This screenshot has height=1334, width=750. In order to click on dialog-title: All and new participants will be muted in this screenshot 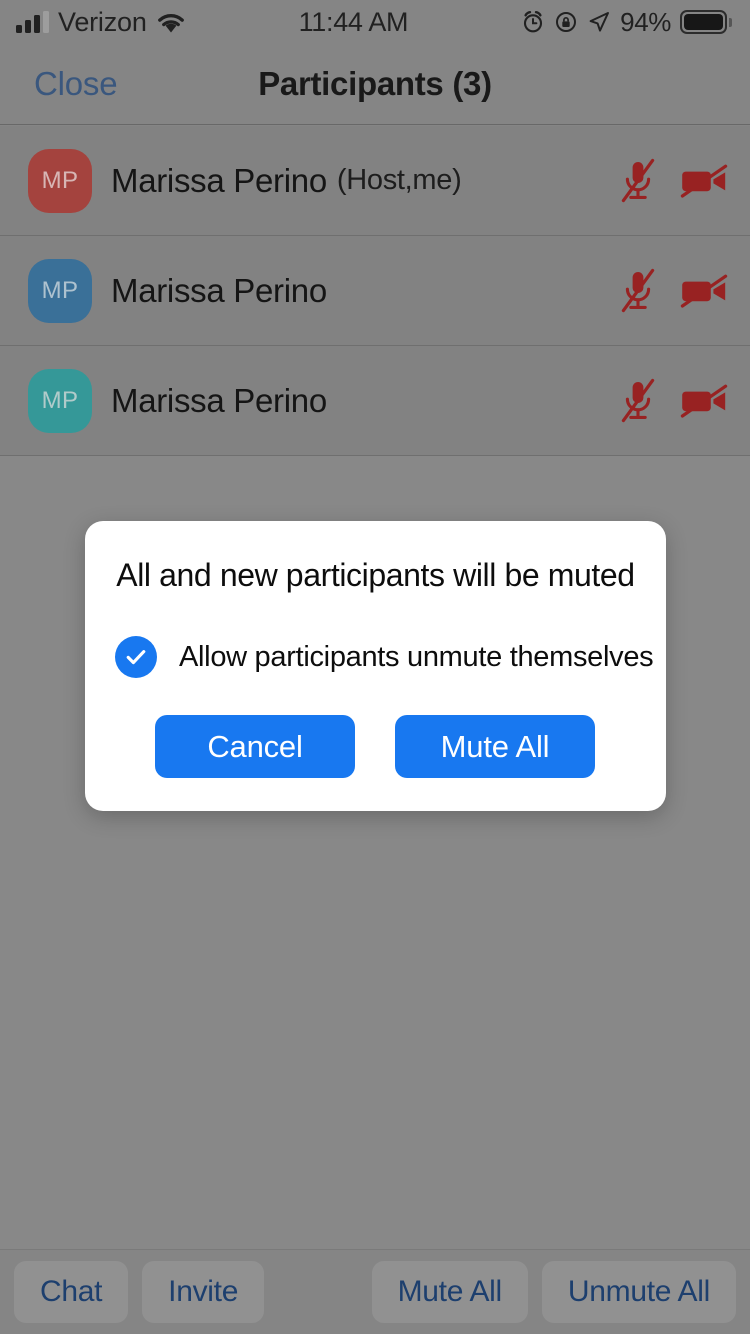, I will do `click(375, 575)`.